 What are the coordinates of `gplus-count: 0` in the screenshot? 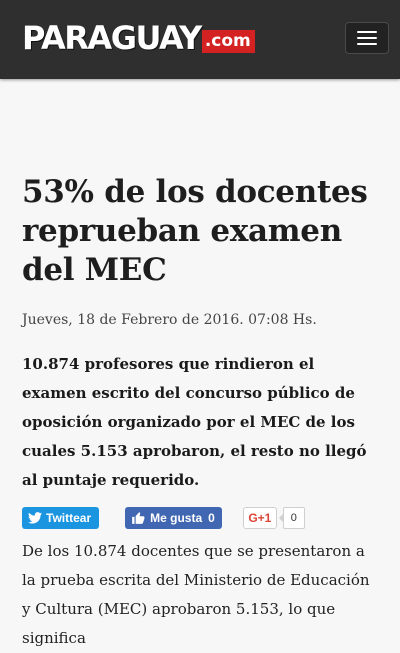 It's located at (291, 518).